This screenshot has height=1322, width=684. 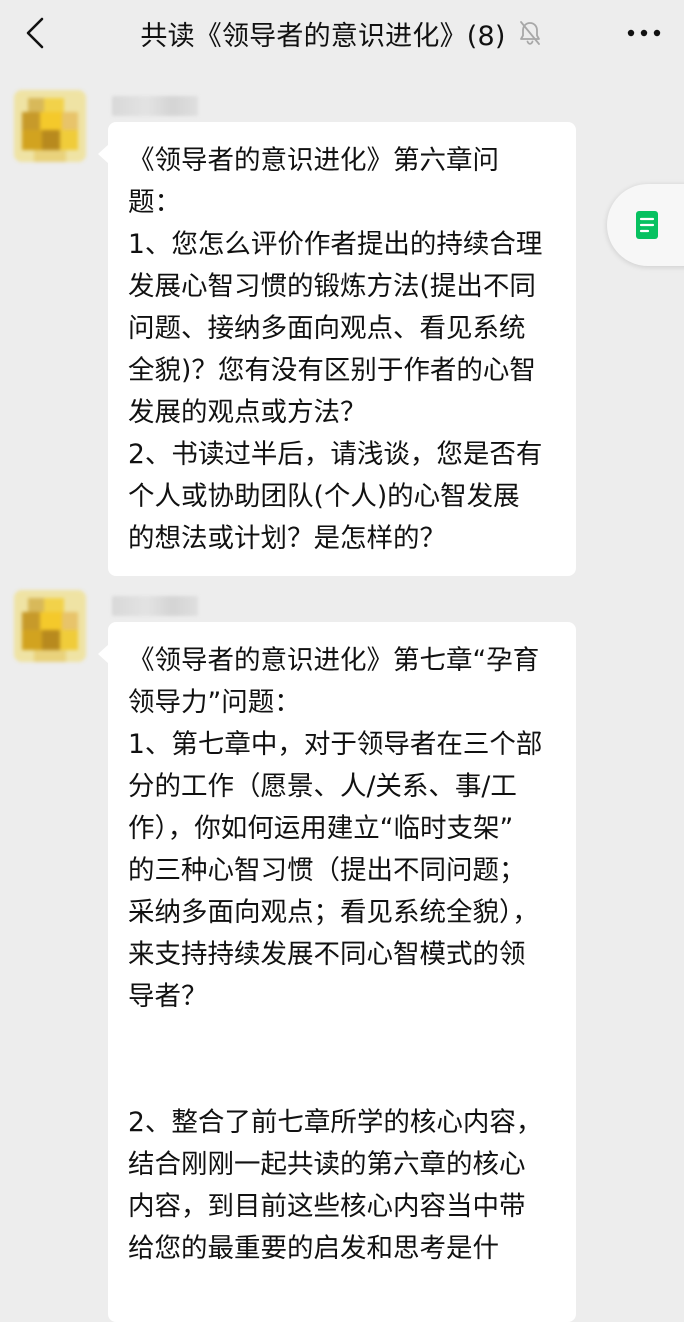 I want to click on message-line: 结合刚刚一起共读的第六章的核心, so click(x=327, y=1164).